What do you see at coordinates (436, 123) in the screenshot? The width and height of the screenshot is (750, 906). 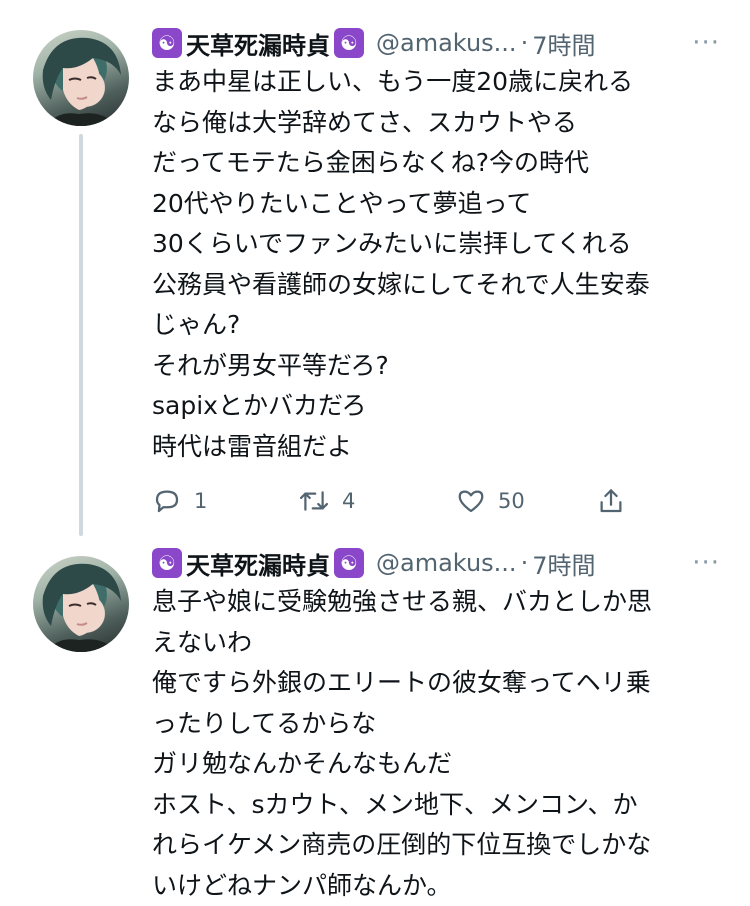 I see `tweet-text-line: なら俺は大学辞めてさ、スカウトやる` at bounding box center [436, 123].